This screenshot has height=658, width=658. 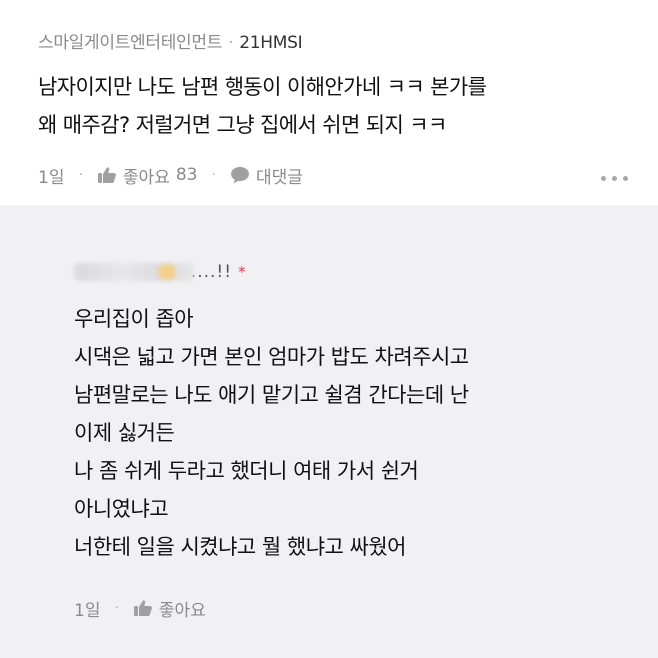 I want to click on reply-author-line: ......!! *, so click(x=160, y=272).